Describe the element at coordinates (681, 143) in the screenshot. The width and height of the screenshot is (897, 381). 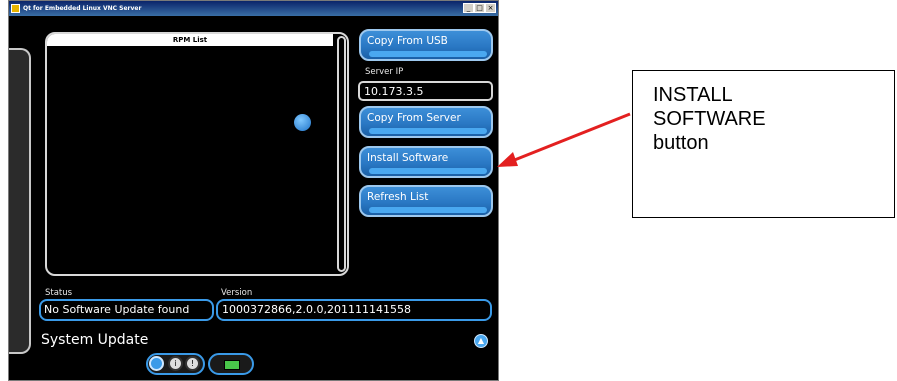
I see `annotation-line-3: button` at that location.